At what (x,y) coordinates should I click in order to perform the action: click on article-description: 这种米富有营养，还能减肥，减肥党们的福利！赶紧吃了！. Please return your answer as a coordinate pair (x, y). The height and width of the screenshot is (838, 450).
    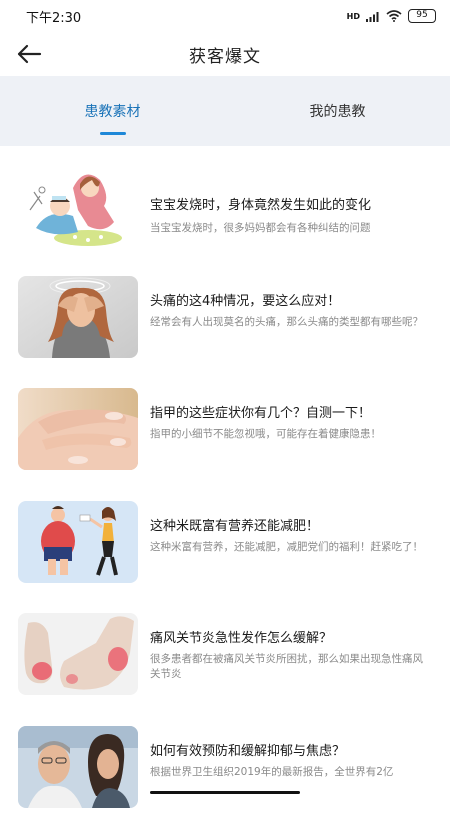
    Looking at the image, I should click on (286, 547).